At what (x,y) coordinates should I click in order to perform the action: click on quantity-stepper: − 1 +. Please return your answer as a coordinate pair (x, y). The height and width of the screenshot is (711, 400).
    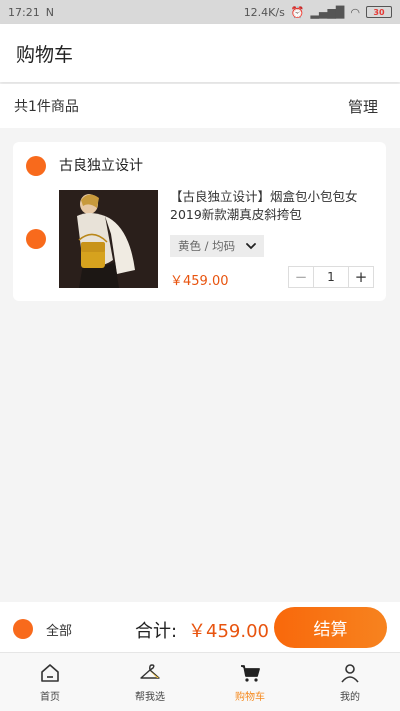
    Looking at the image, I should click on (331, 277).